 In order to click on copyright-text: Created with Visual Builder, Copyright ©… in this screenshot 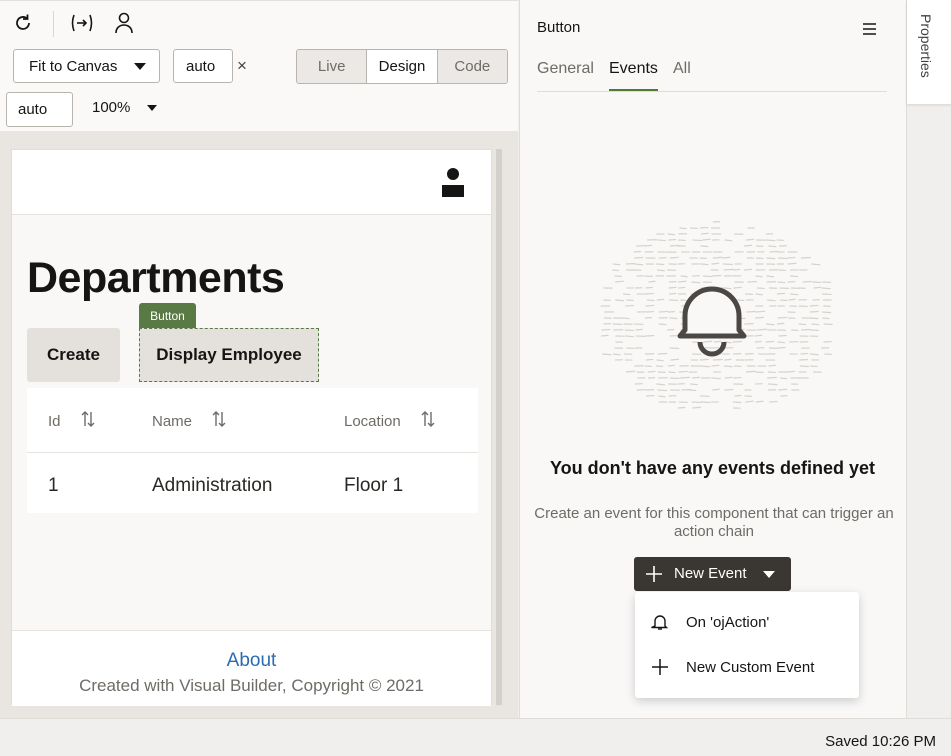, I will do `click(251, 685)`.